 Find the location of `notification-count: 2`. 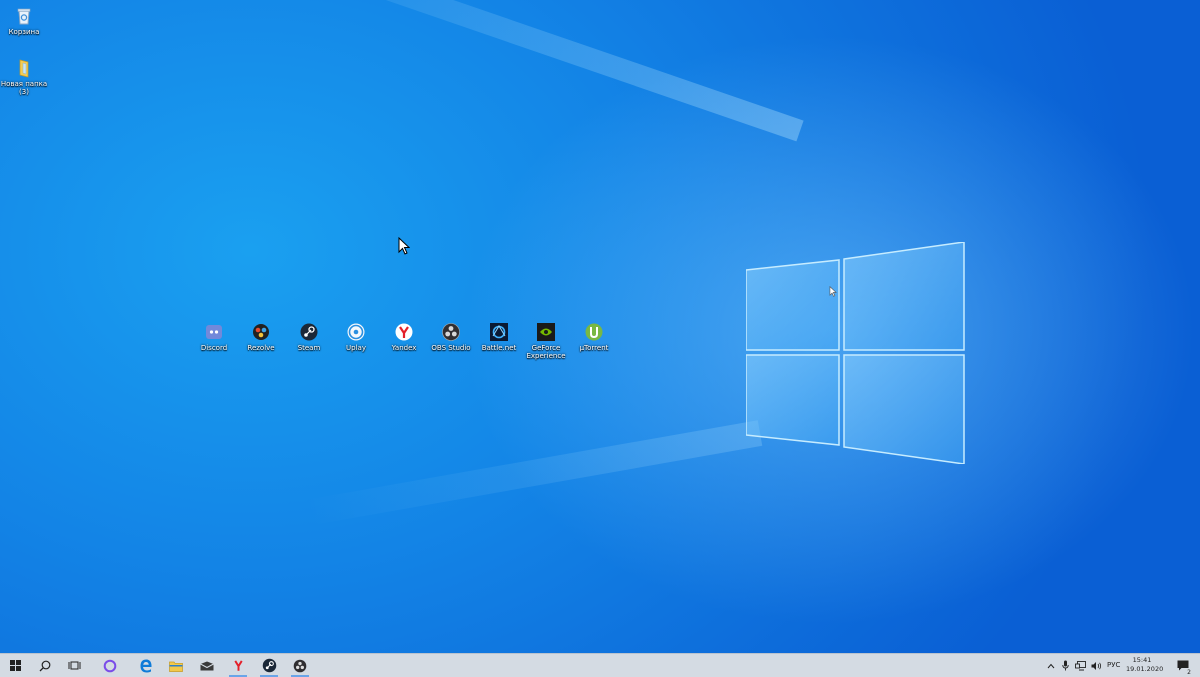

notification-count: 2 is located at coordinates (1189, 672).